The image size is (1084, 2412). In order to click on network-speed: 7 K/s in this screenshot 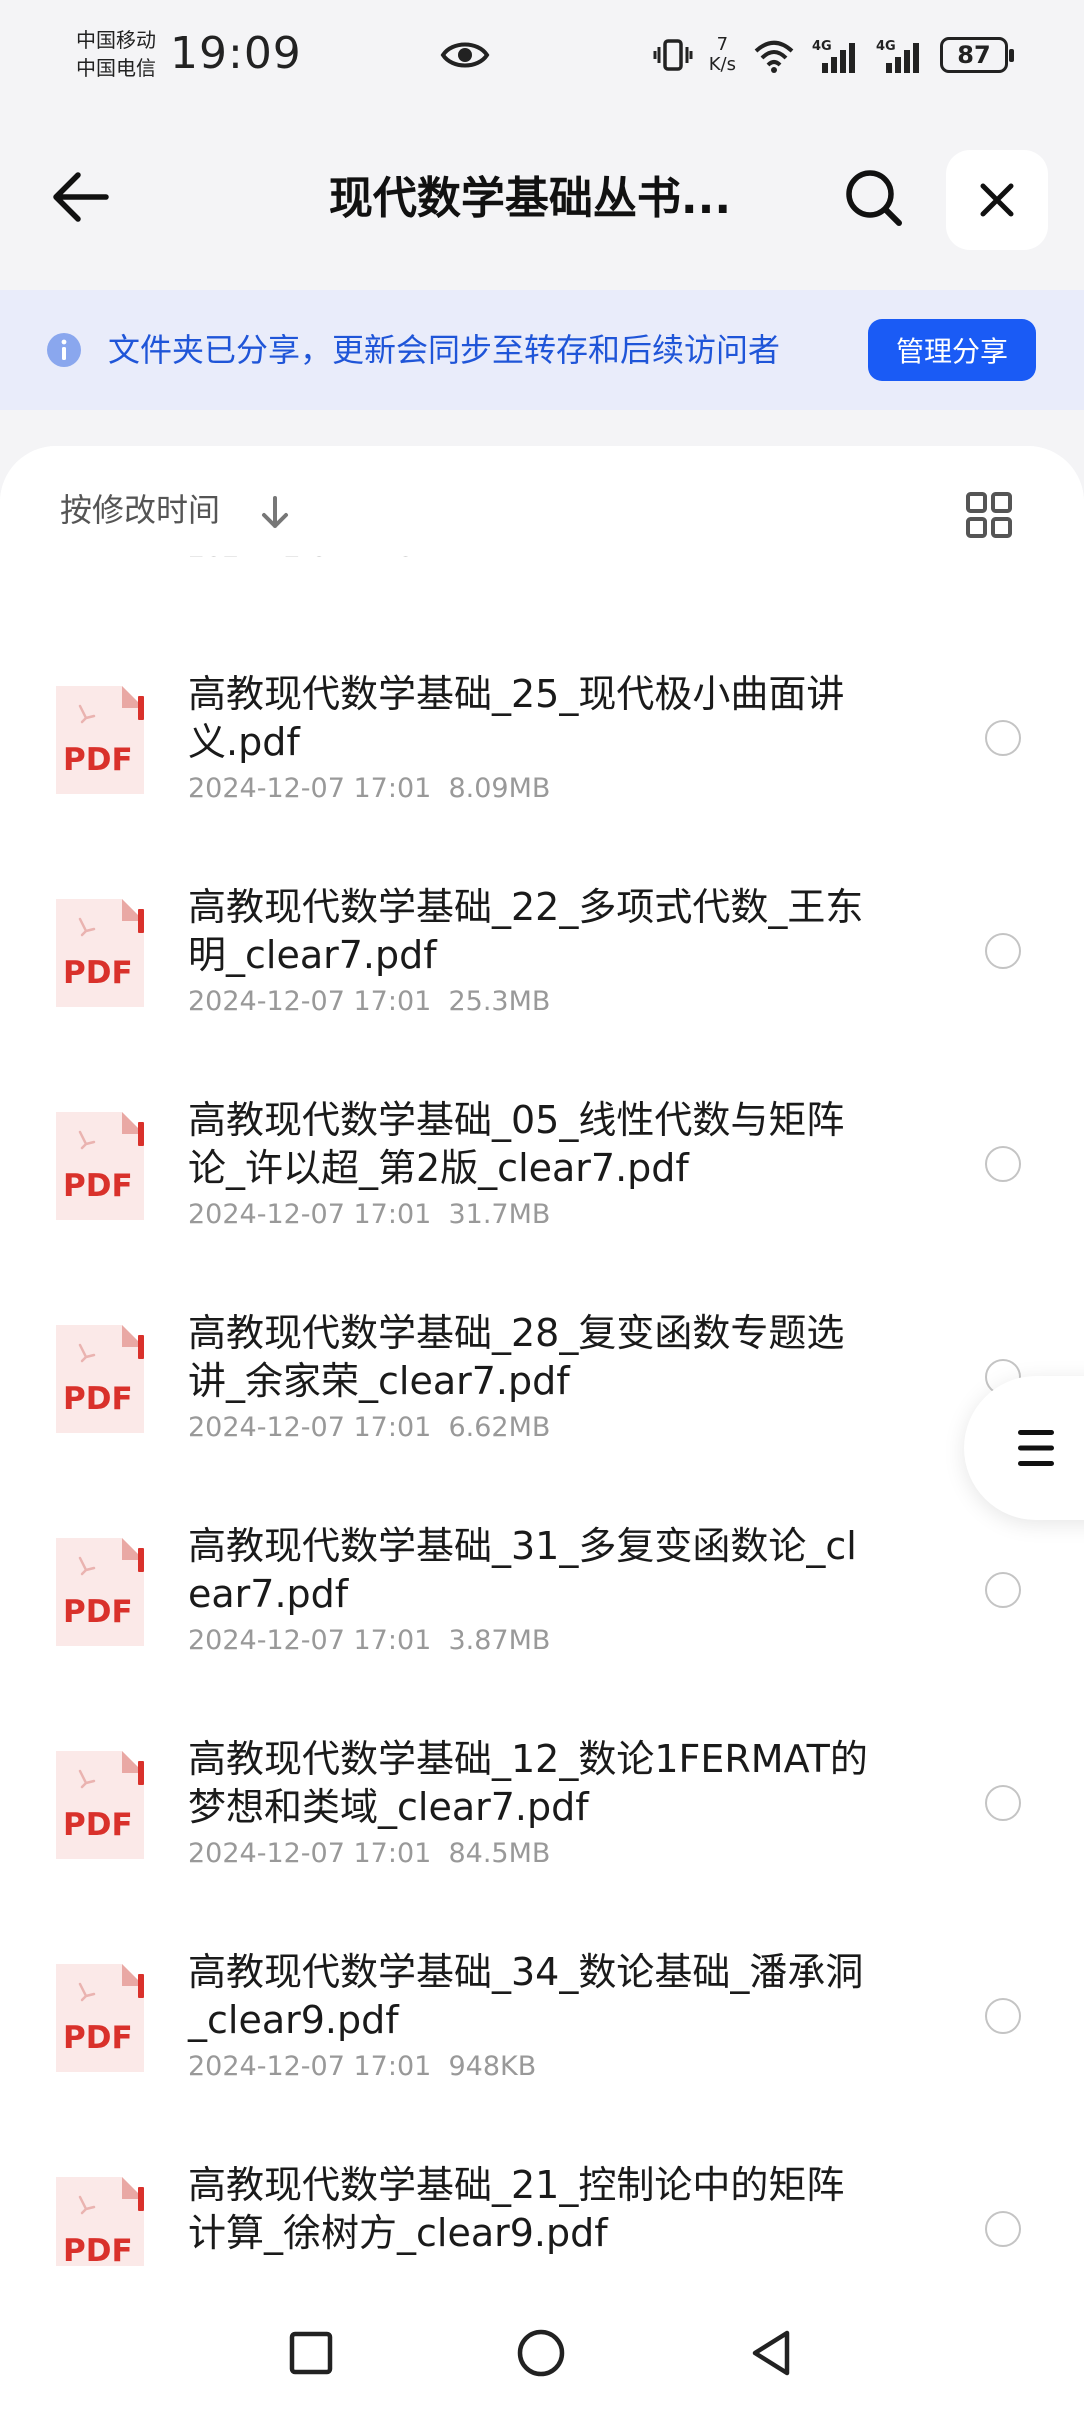, I will do `click(722, 55)`.